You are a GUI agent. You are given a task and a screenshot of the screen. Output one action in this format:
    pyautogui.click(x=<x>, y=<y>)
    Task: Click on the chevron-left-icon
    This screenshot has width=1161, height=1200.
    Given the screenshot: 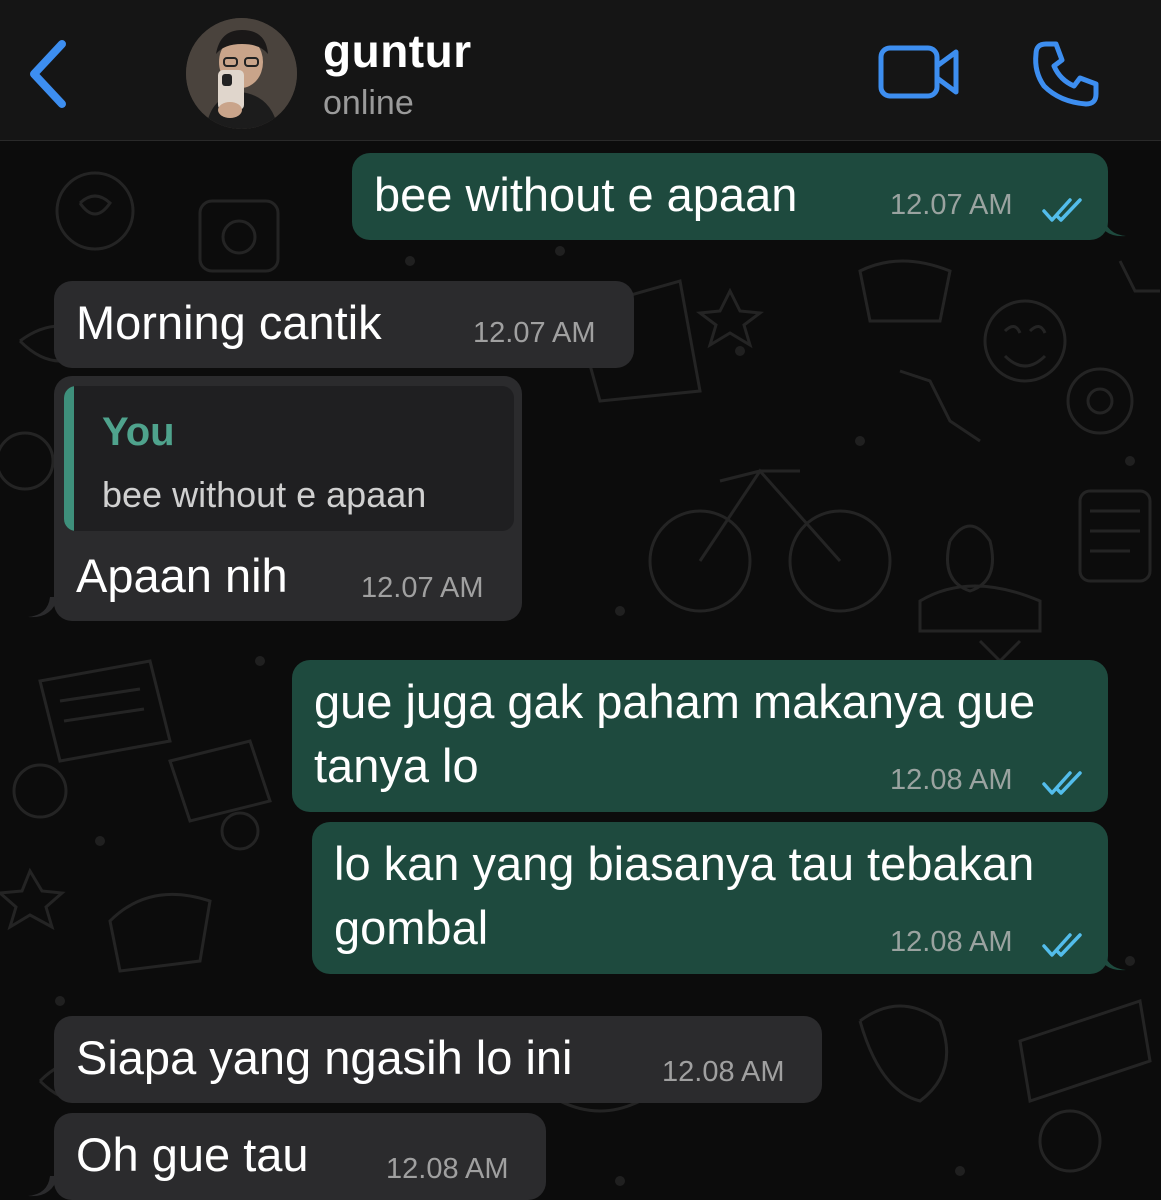 What is the action you would take?
    pyautogui.click(x=48, y=74)
    